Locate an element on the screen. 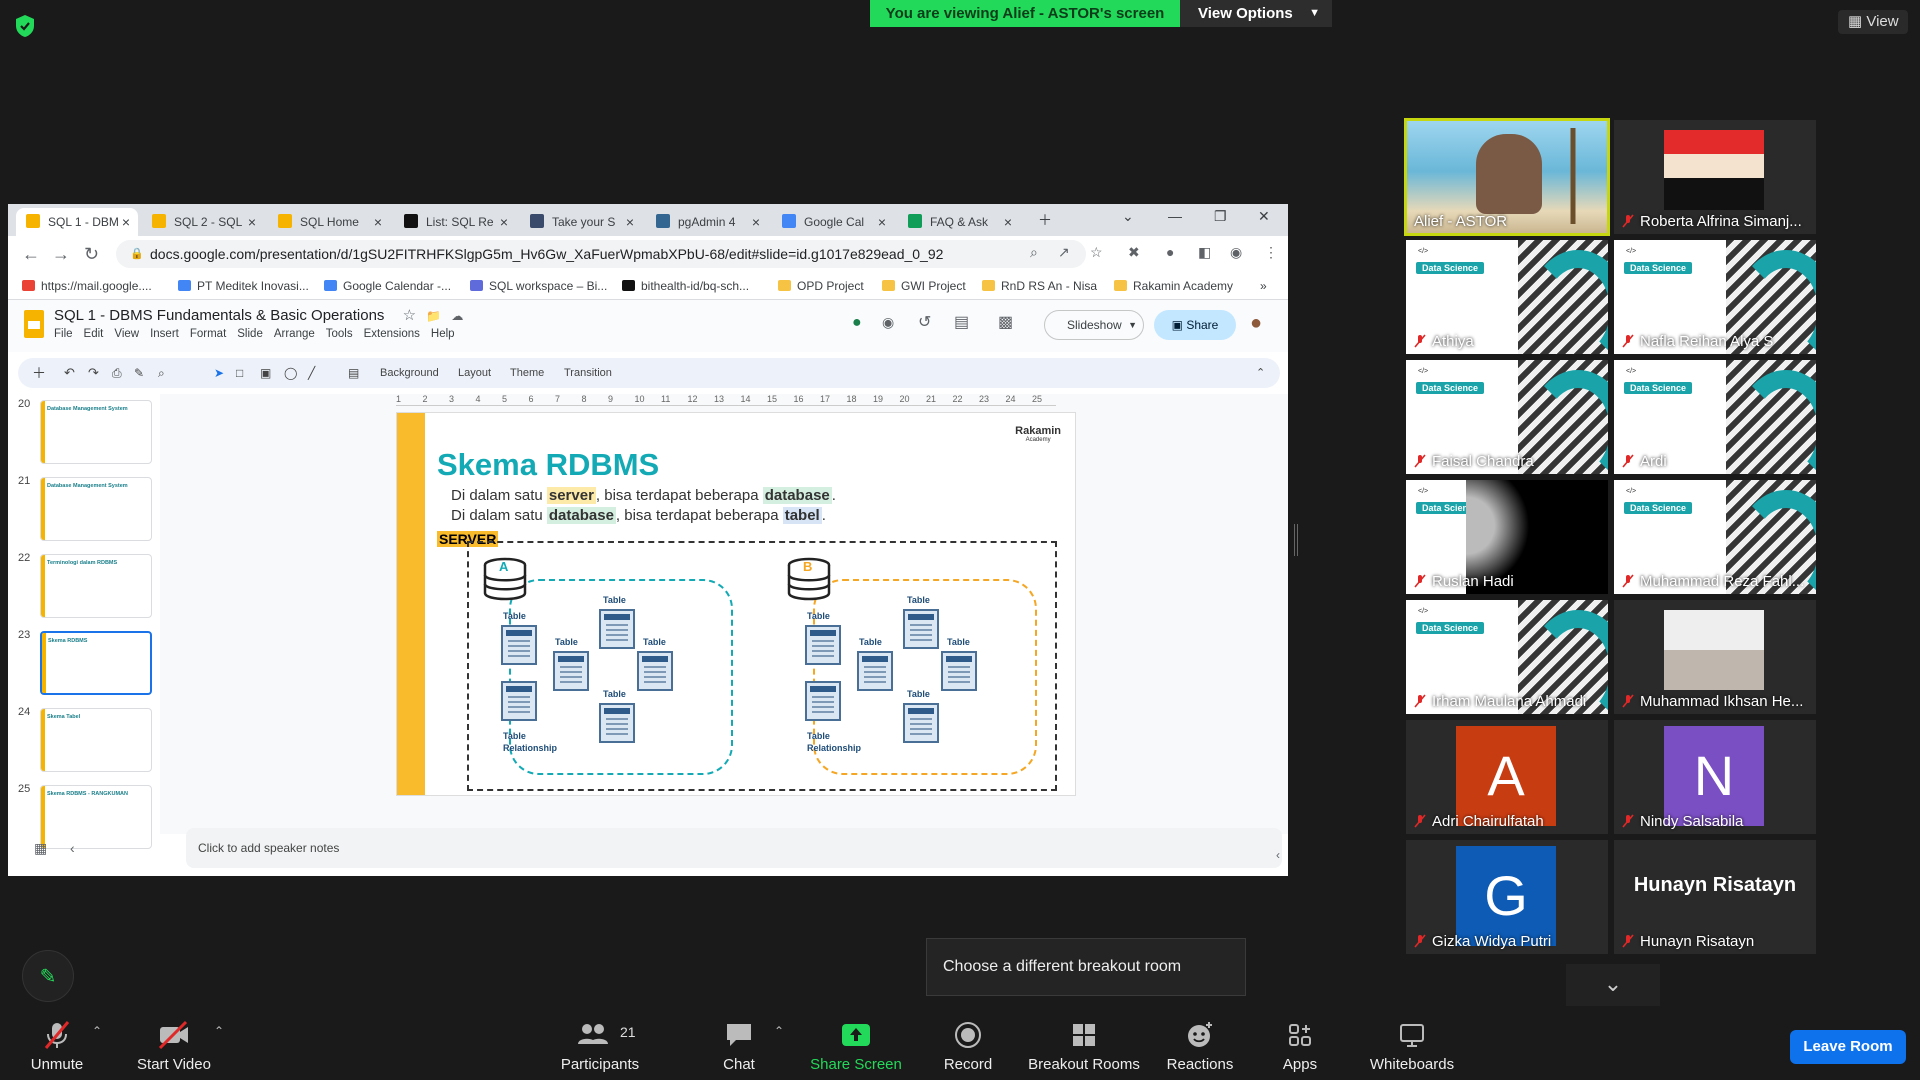 The width and height of the screenshot is (1920, 1080). splitter-handle is located at coordinates (1296, 540).